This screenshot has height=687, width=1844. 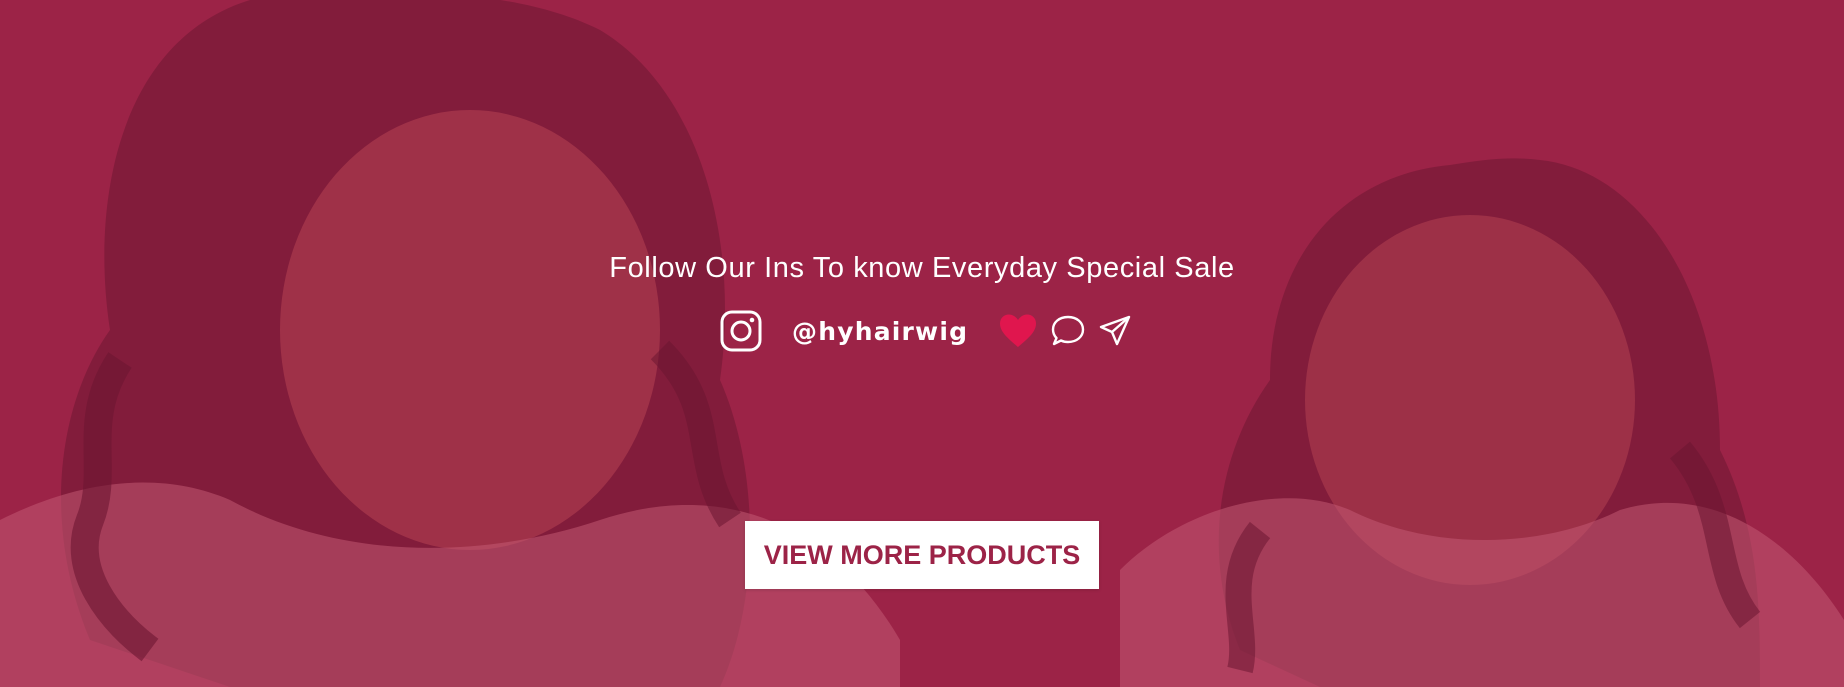 What do you see at coordinates (1018, 331) in the screenshot?
I see `heart-icon` at bounding box center [1018, 331].